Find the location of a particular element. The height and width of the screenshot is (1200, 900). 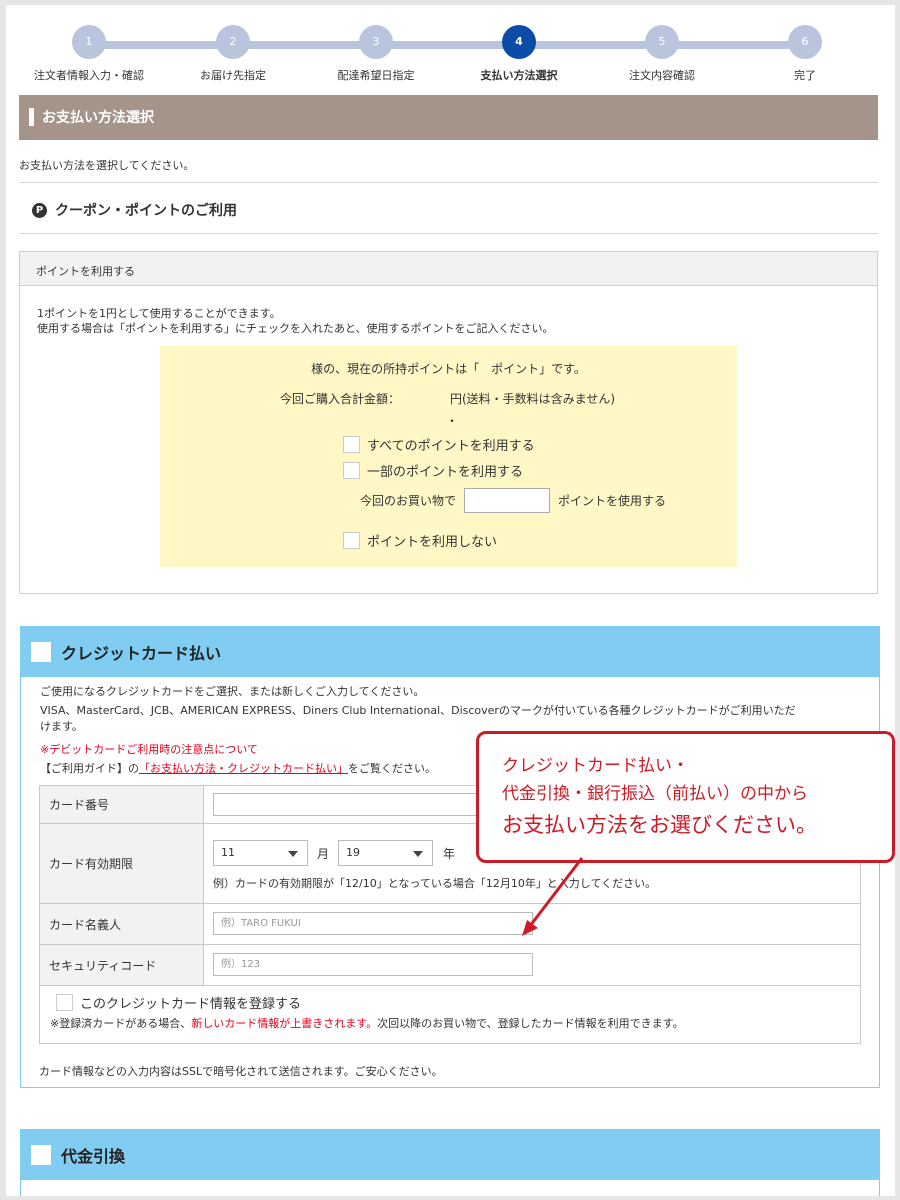

expiry-month-value: 11 is located at coordinates (228, 852).